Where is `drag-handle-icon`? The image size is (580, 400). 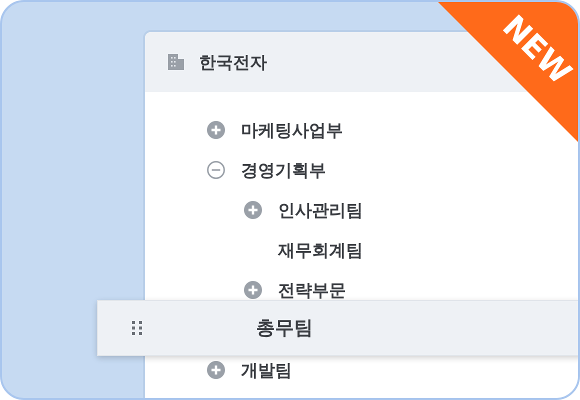
drag-handle-icon is located at coordinates (137, 328).